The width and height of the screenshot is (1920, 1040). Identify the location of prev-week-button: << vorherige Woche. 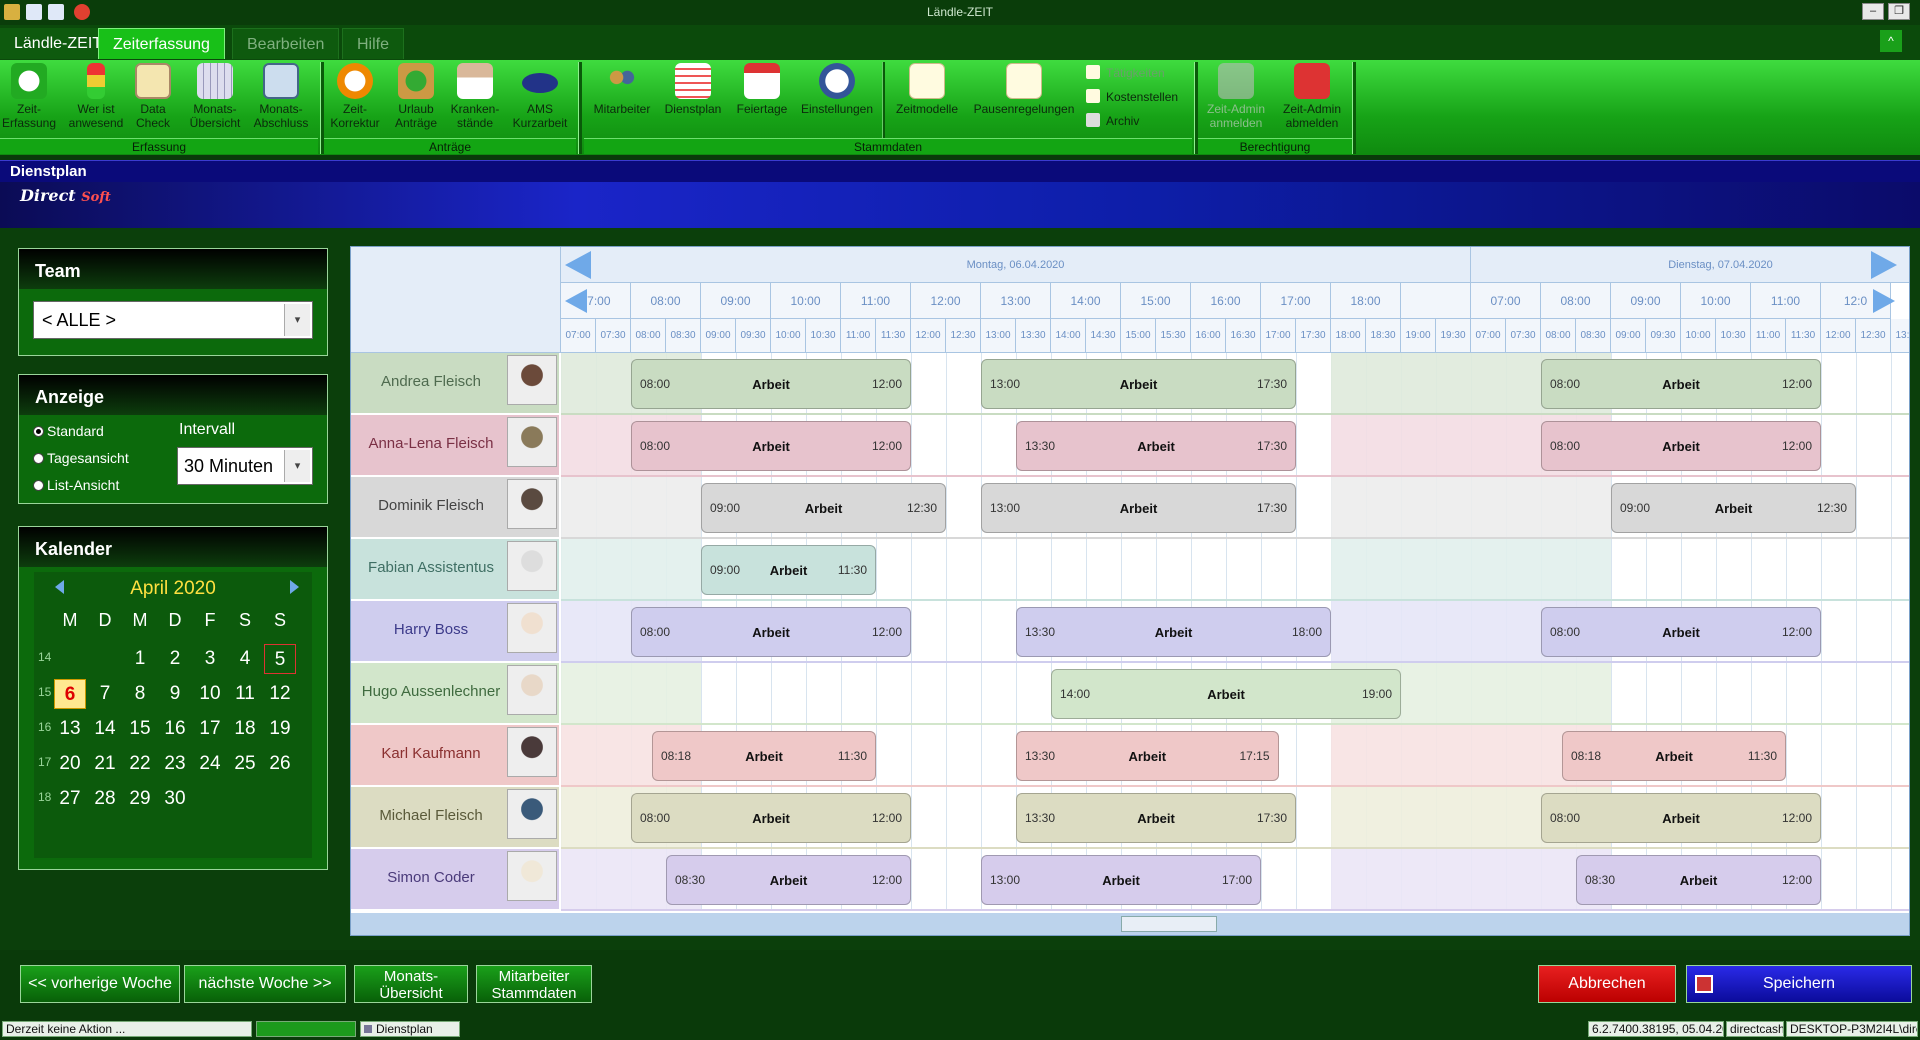
(100, 984).